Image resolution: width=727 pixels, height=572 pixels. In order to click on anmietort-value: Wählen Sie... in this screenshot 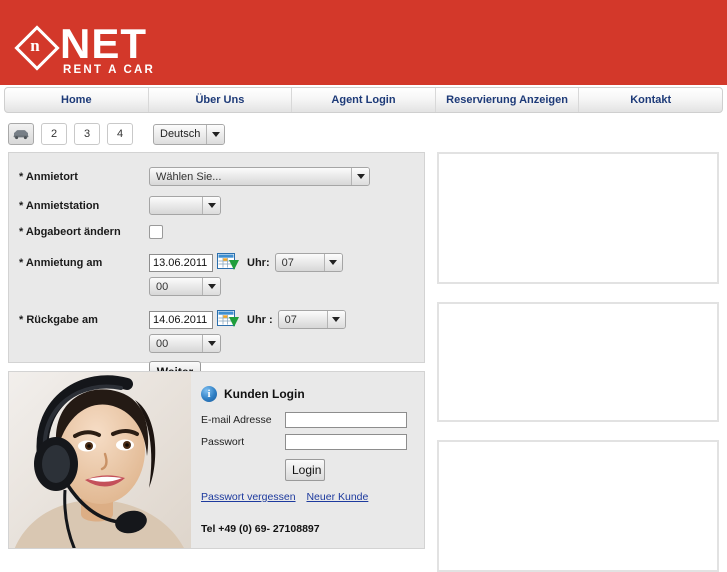, I will do `click(189, 176)`.